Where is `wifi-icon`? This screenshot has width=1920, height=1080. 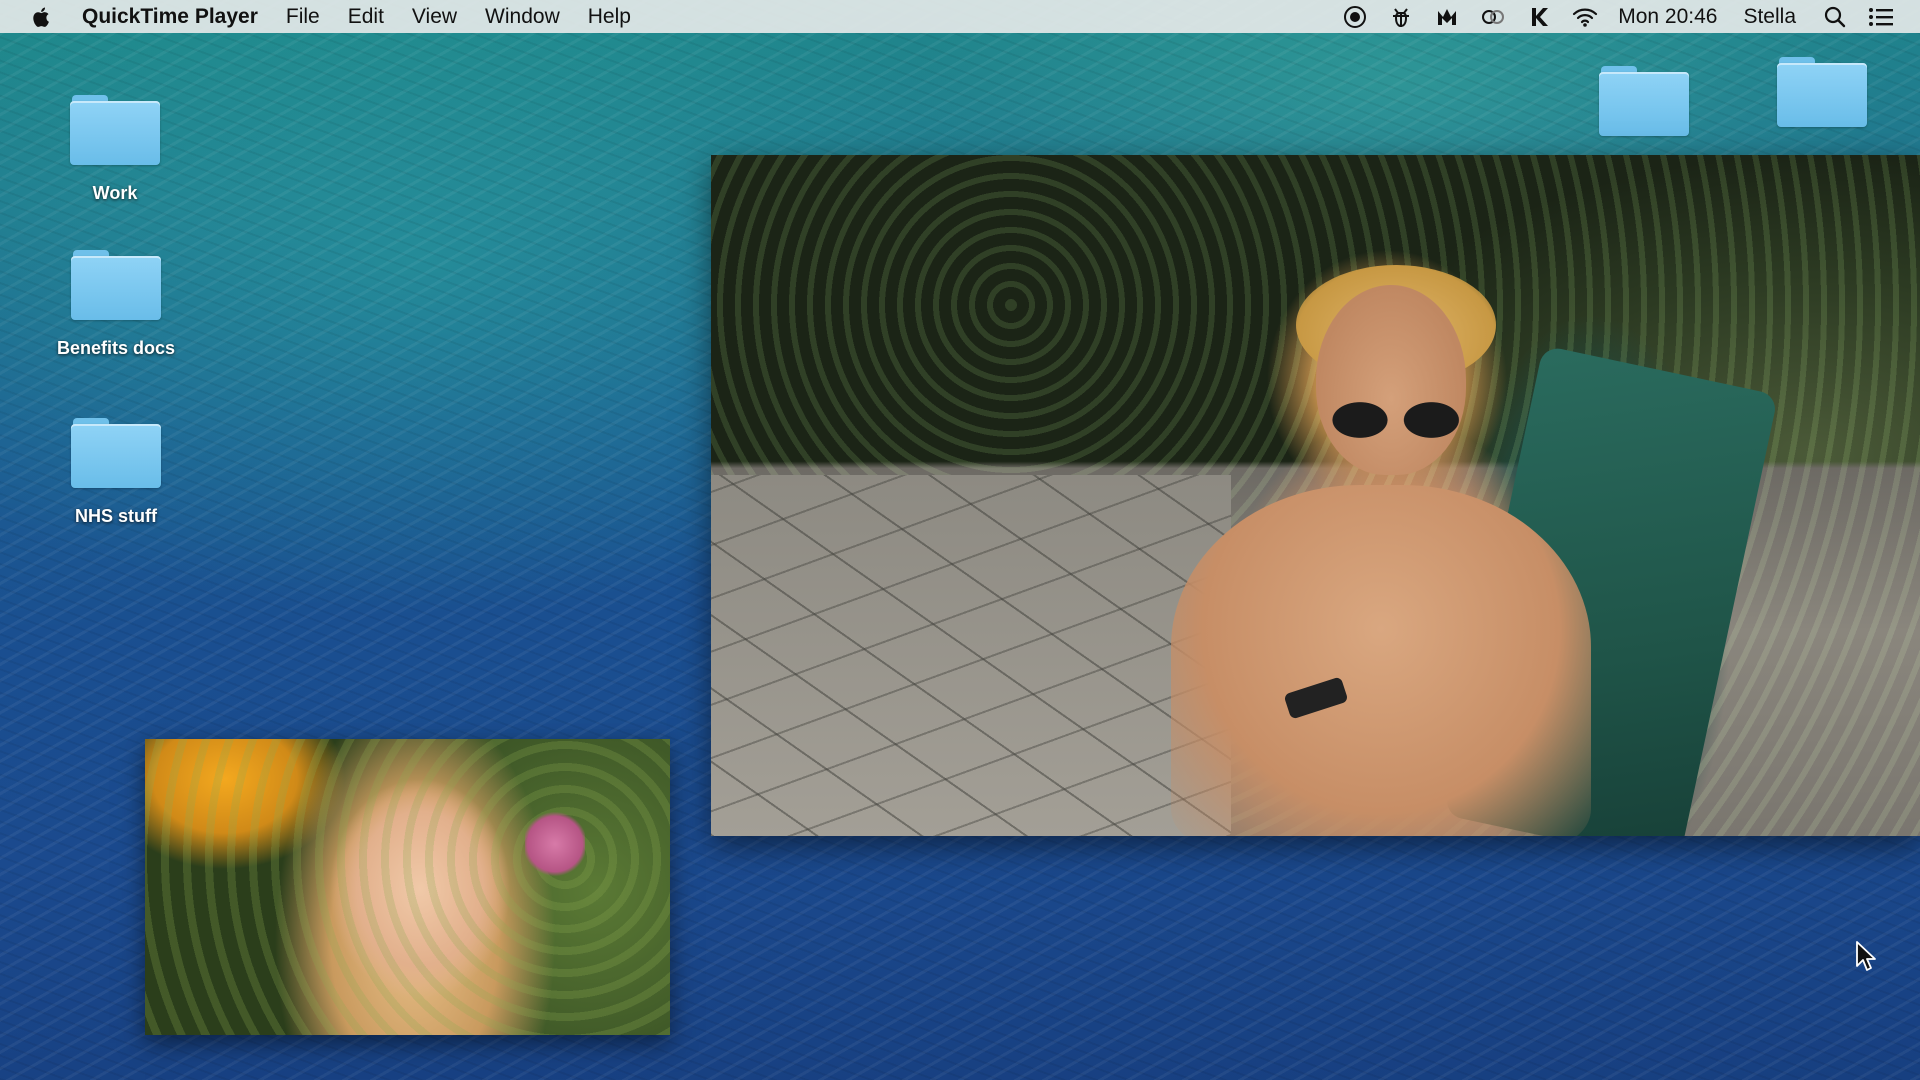 wifi-icon is located at coordinates (1585, 17).